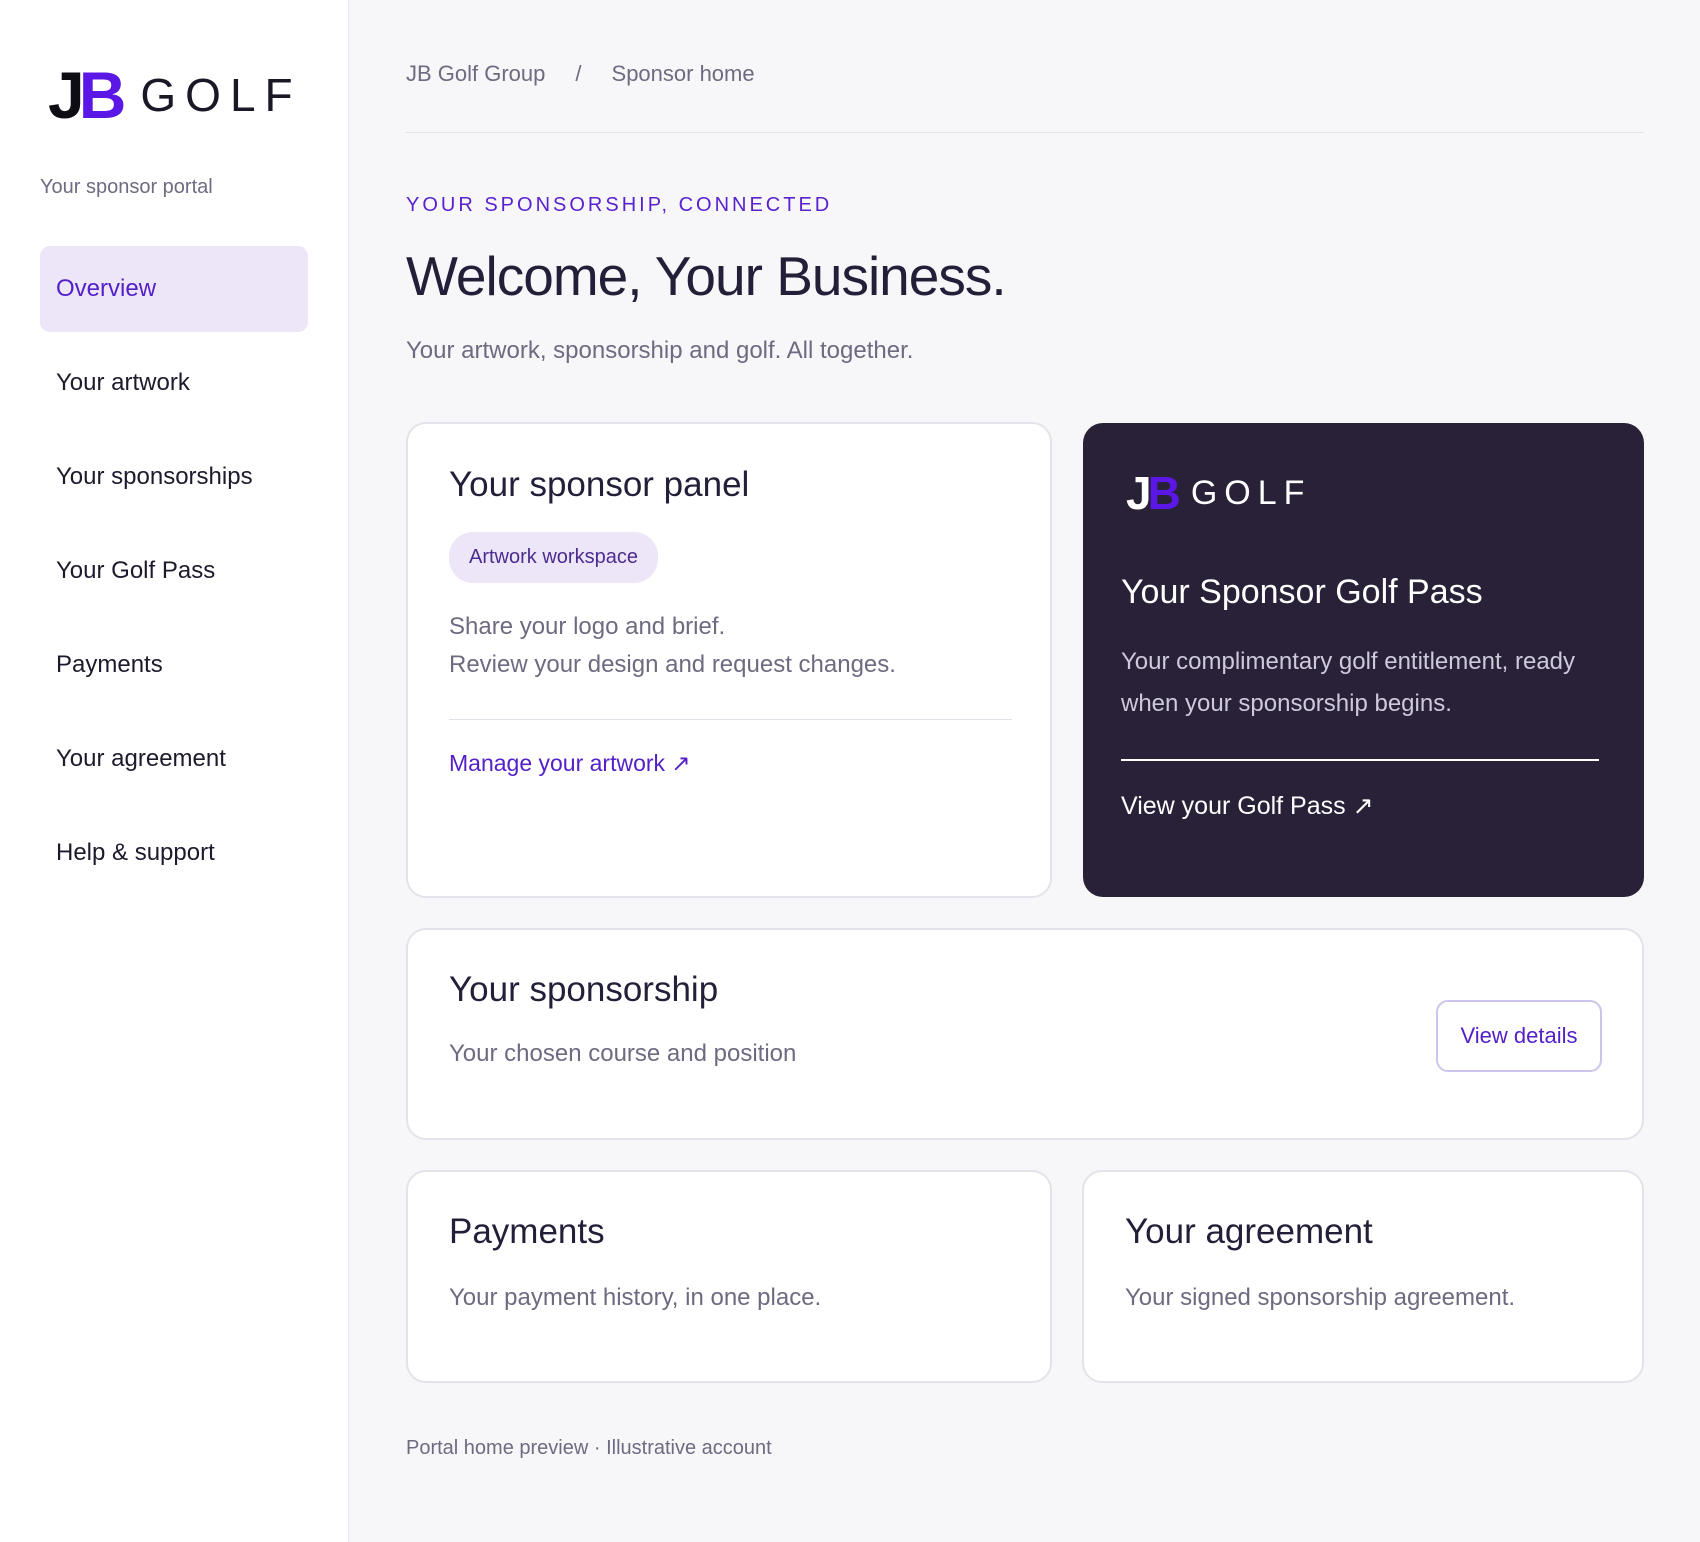 This screenshot has height=1542, width=1700. I want to click on breadcrumb-root: JB Golf Group, so click(475, 74).